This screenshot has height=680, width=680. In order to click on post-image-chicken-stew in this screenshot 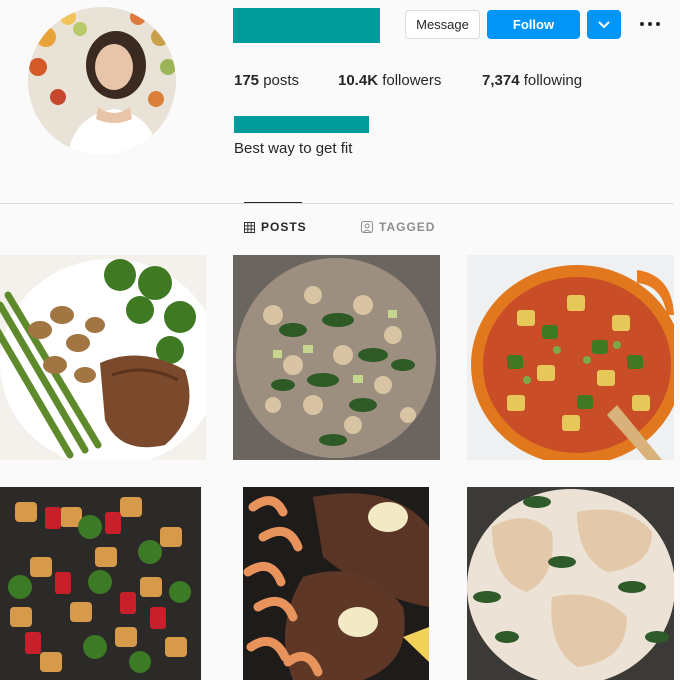, I will do `click(570, 357)`.